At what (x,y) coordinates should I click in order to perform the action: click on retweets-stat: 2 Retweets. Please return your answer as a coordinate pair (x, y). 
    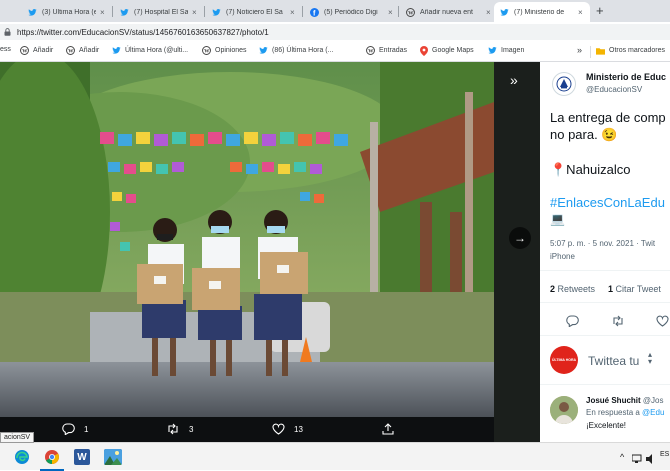
    Looking at the image, I should click on (572, 289).